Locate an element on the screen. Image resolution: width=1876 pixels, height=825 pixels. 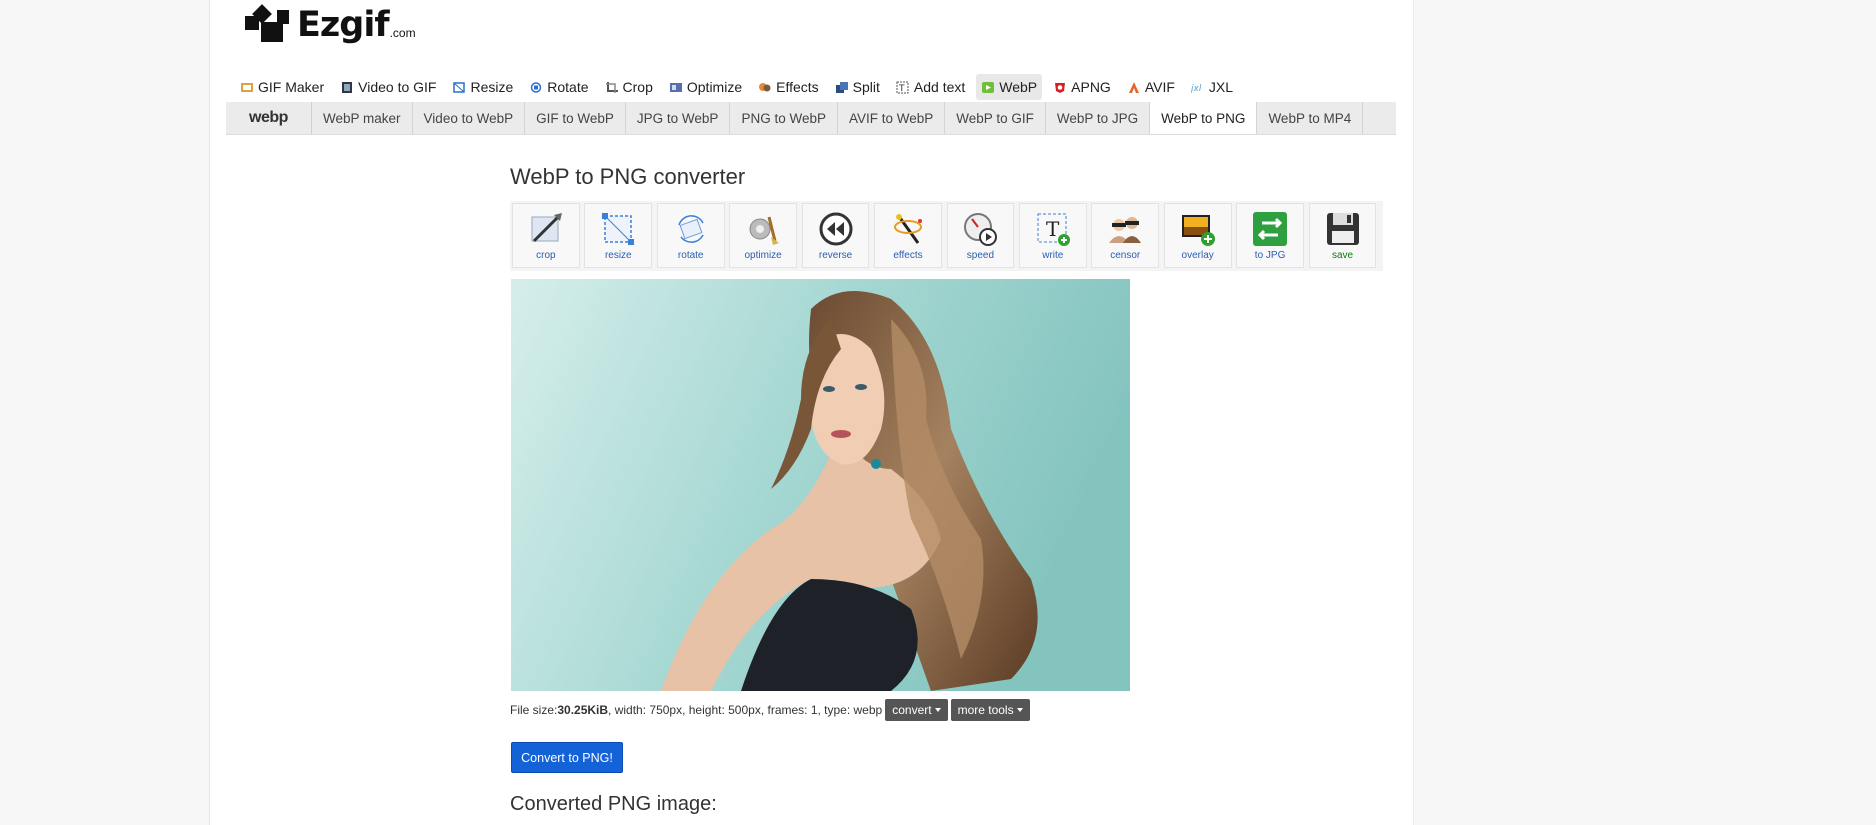
nav-item-effects: Effects is located at coordinates (788, 87).